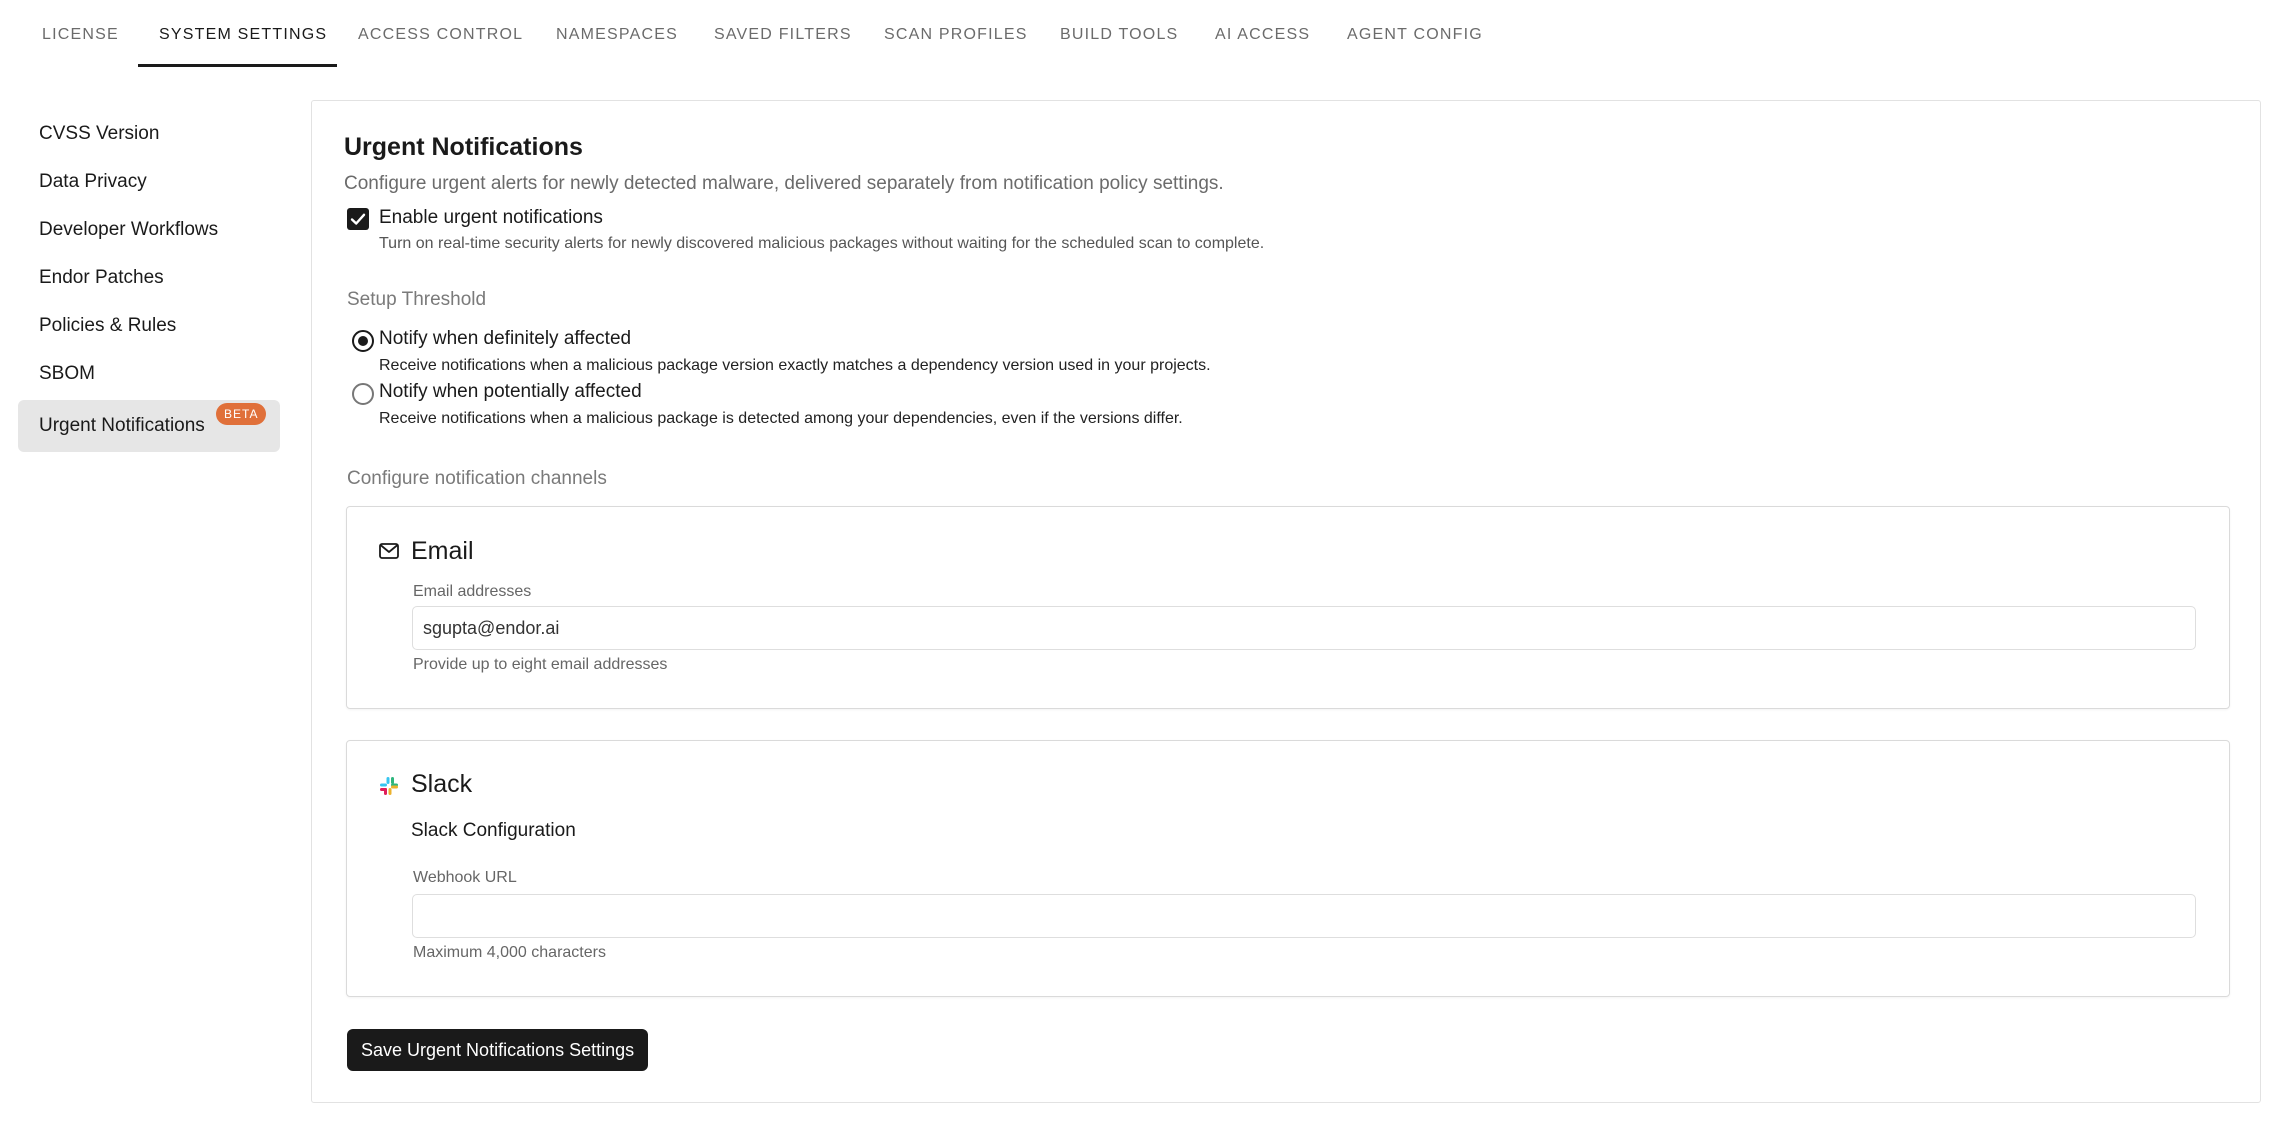 Image resolution: width=2278 pixels, height=1124 pixels. I want to click on tab-saved-filters: SAVED FILTERS, so click(783, 35).